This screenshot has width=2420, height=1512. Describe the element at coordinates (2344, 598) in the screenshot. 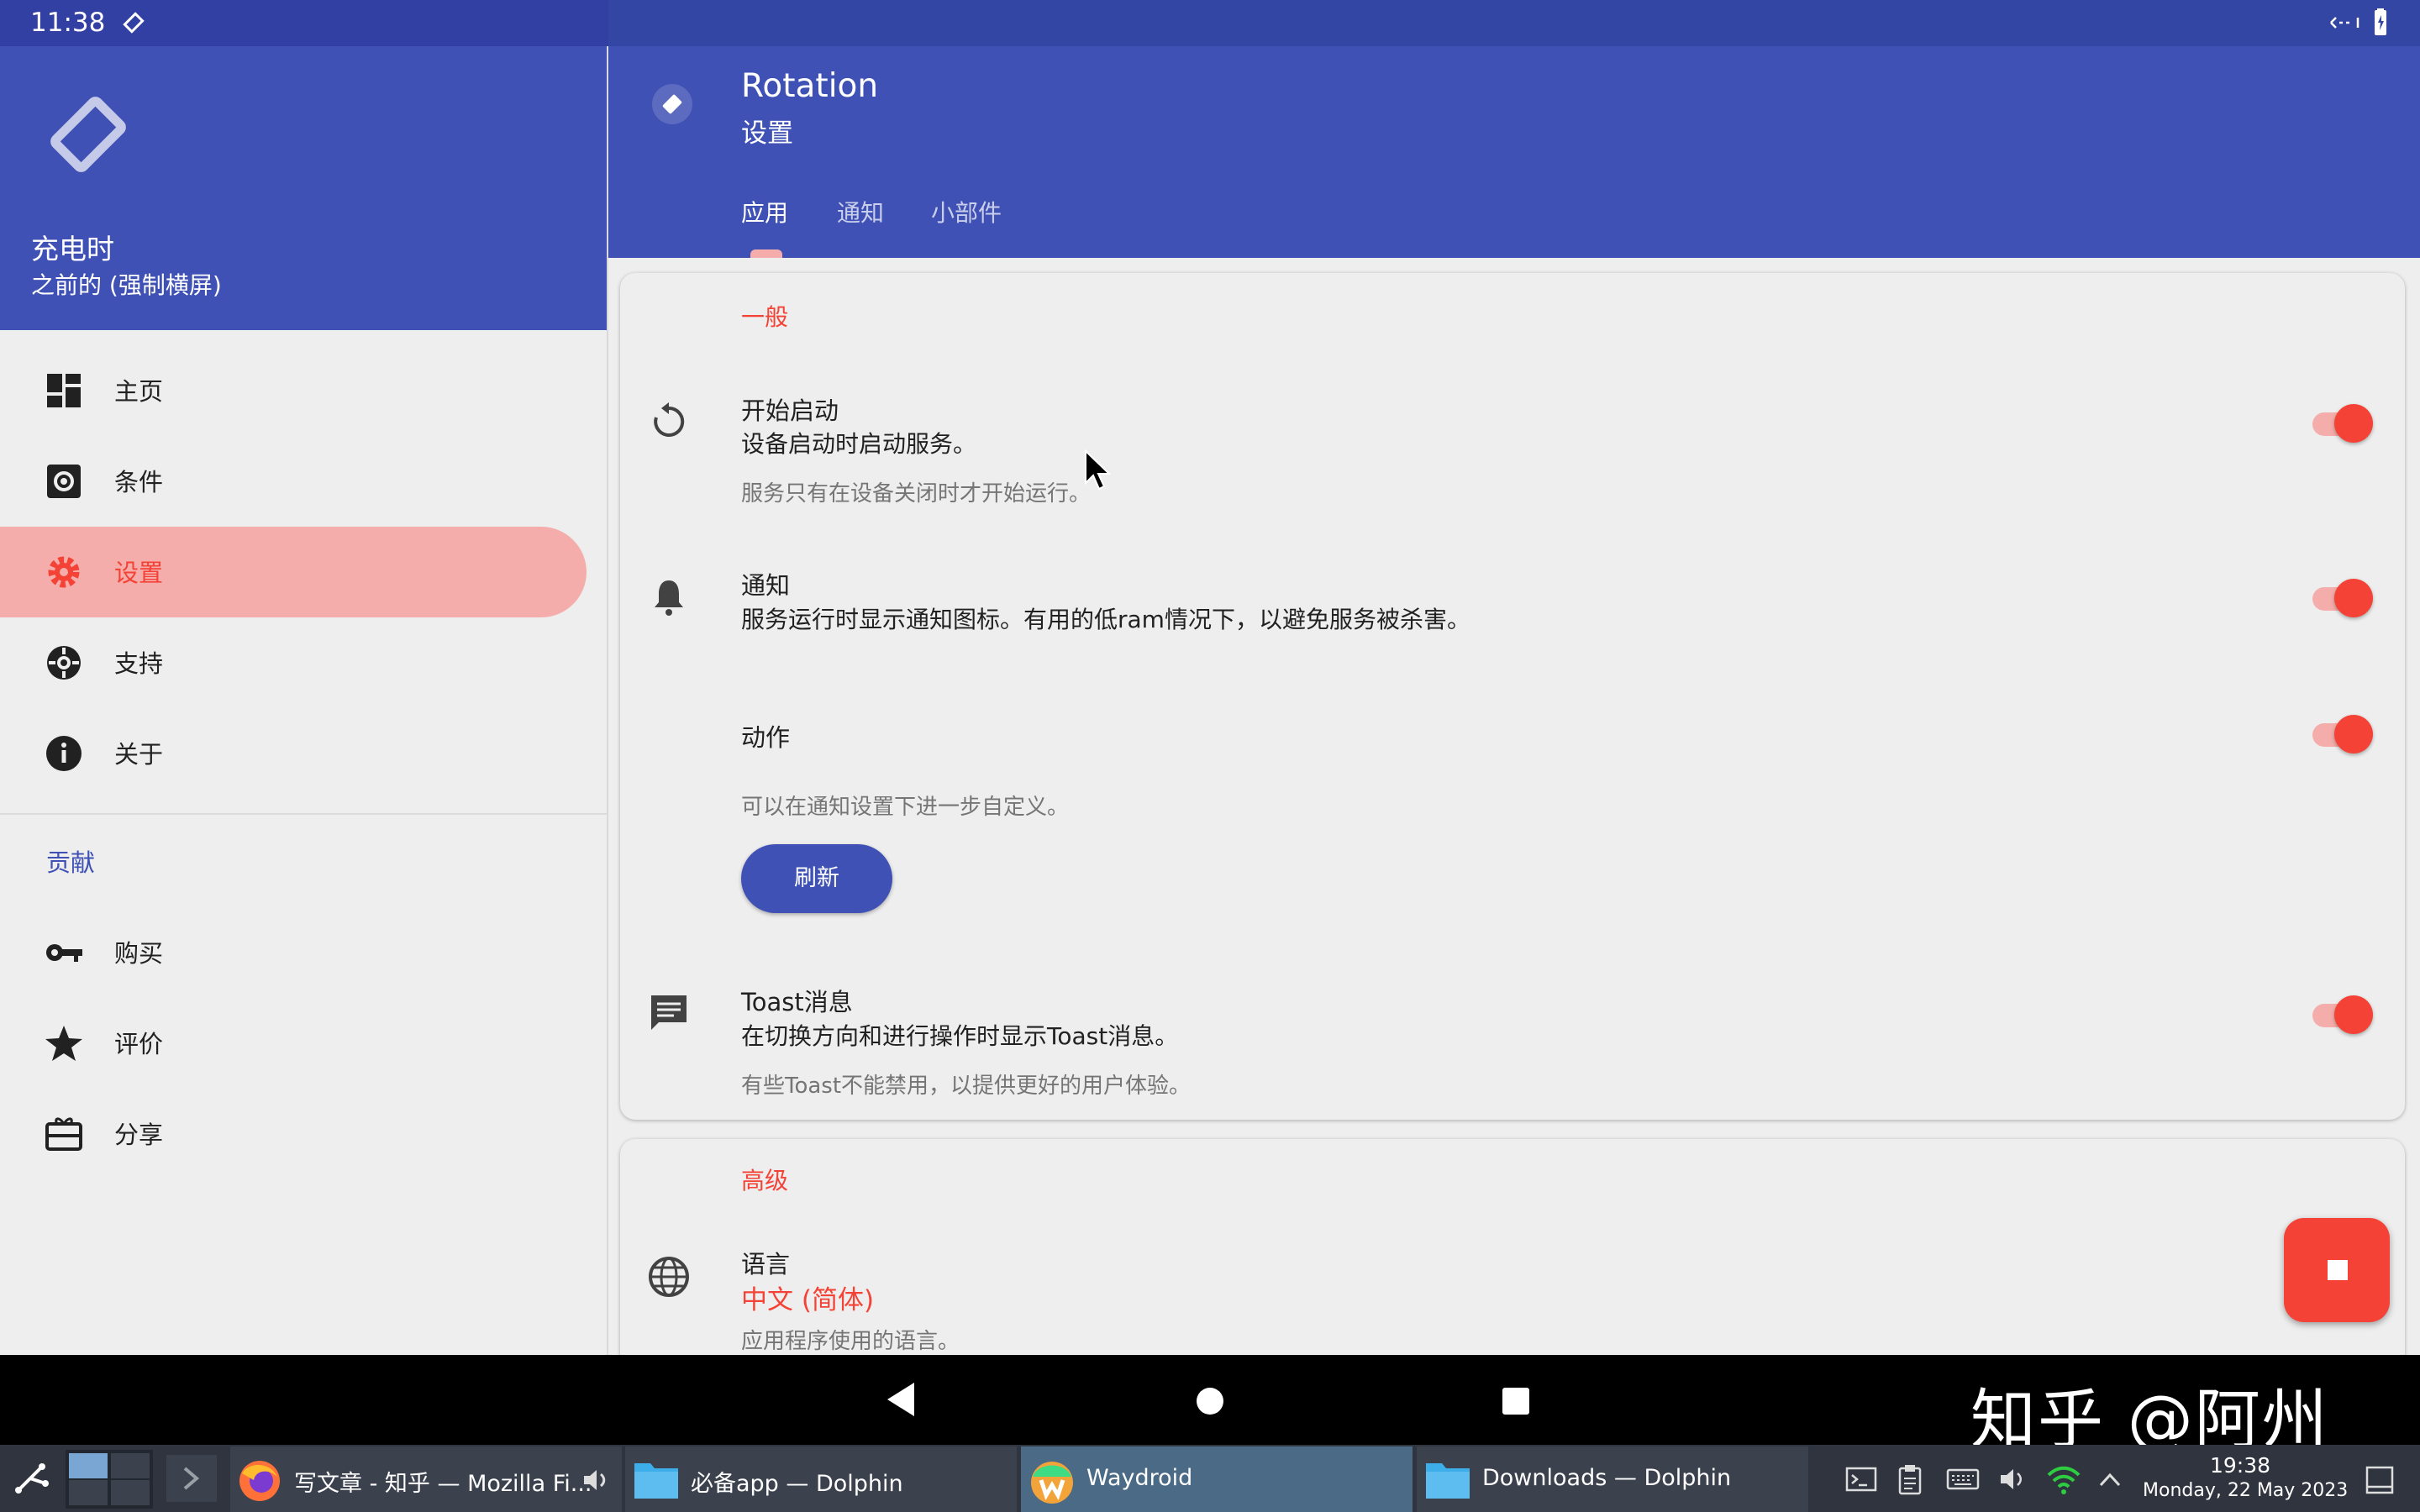

I see `notification-toggle` at that location.